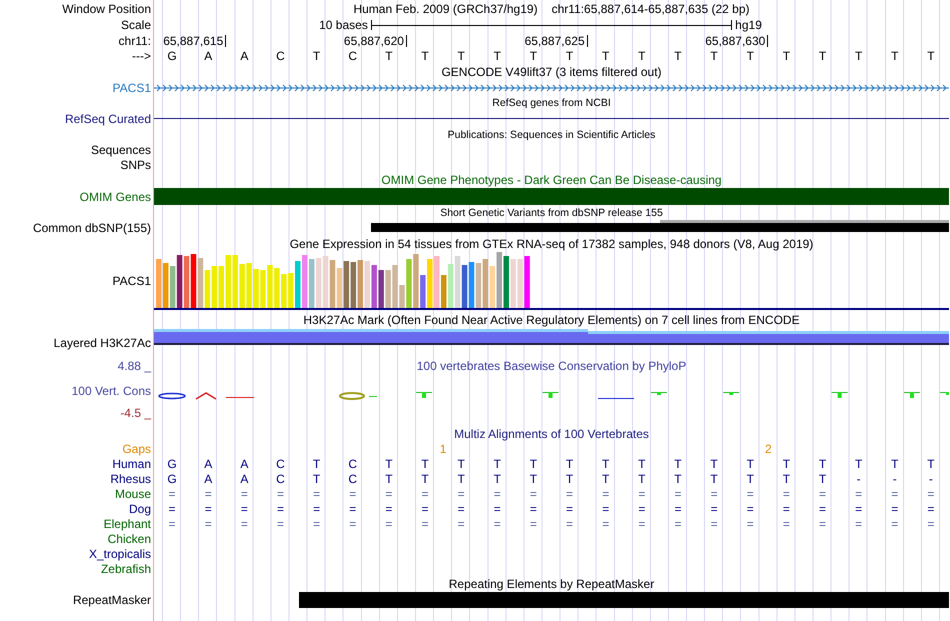 This screenshot has height=621, width=950. What do you see at coordinates (135, 25) in the screenshot?
I see `row-label: Scale` at bounding box center [135, 25].